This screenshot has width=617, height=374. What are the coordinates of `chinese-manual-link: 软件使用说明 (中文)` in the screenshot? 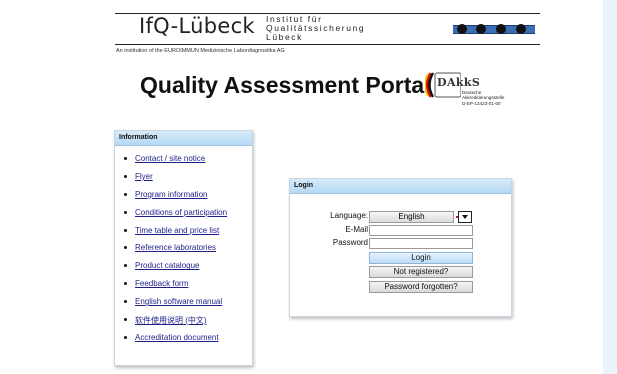 It's located at (171, 320).